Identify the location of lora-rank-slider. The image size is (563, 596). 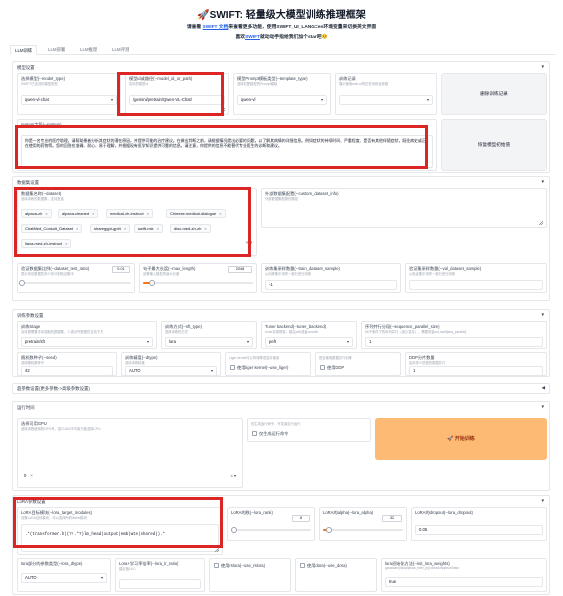
(271, 530).